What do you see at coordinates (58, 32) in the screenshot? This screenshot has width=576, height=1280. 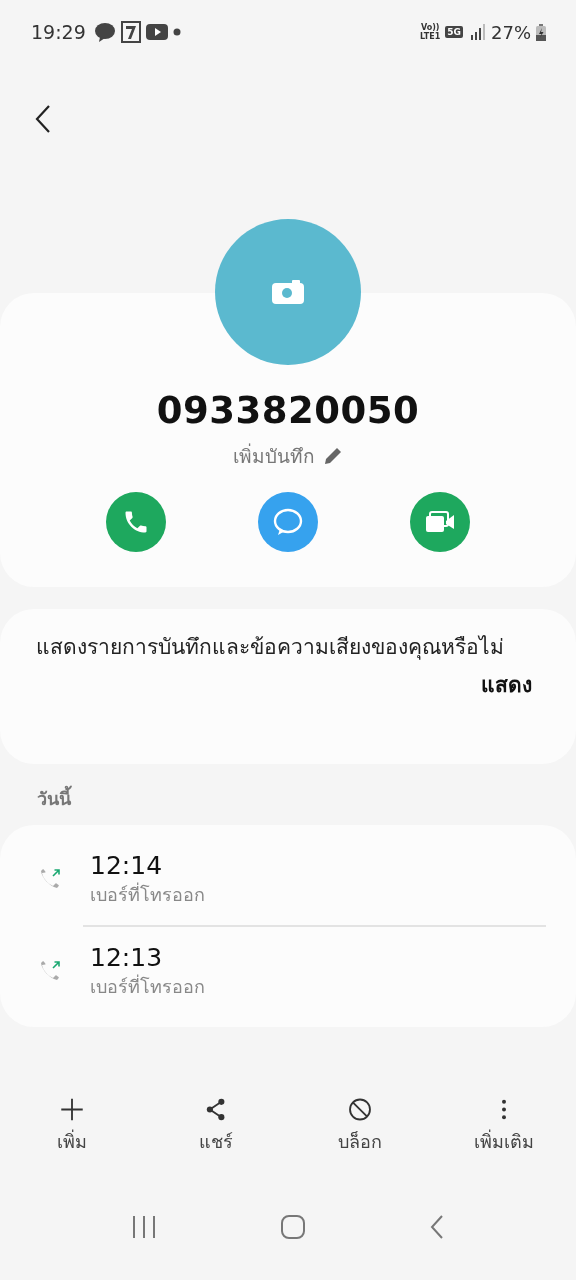 I see `status-time: 19:29` at bounding box center [58, 32].